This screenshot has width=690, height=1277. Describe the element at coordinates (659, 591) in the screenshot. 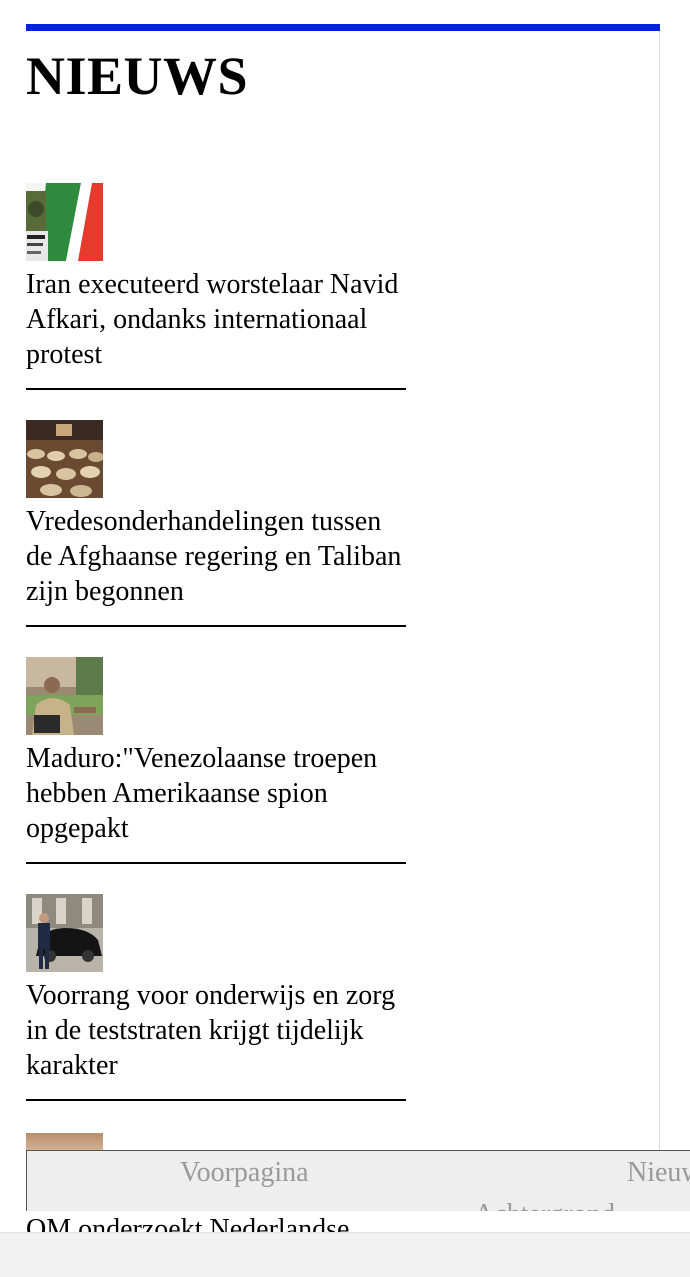

I see `column-divider` at that location.